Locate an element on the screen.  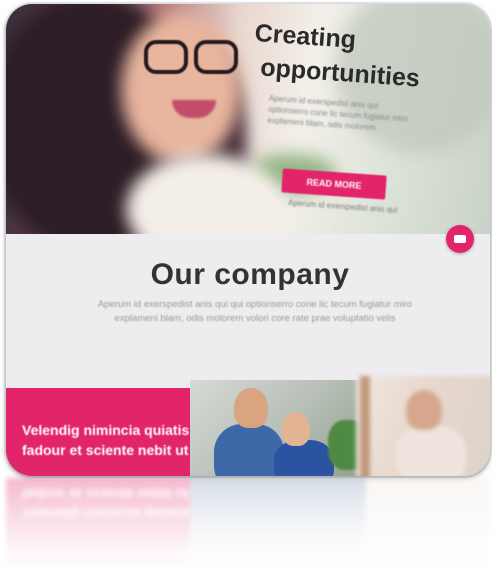
person-body is located at coordinates (431, 451).